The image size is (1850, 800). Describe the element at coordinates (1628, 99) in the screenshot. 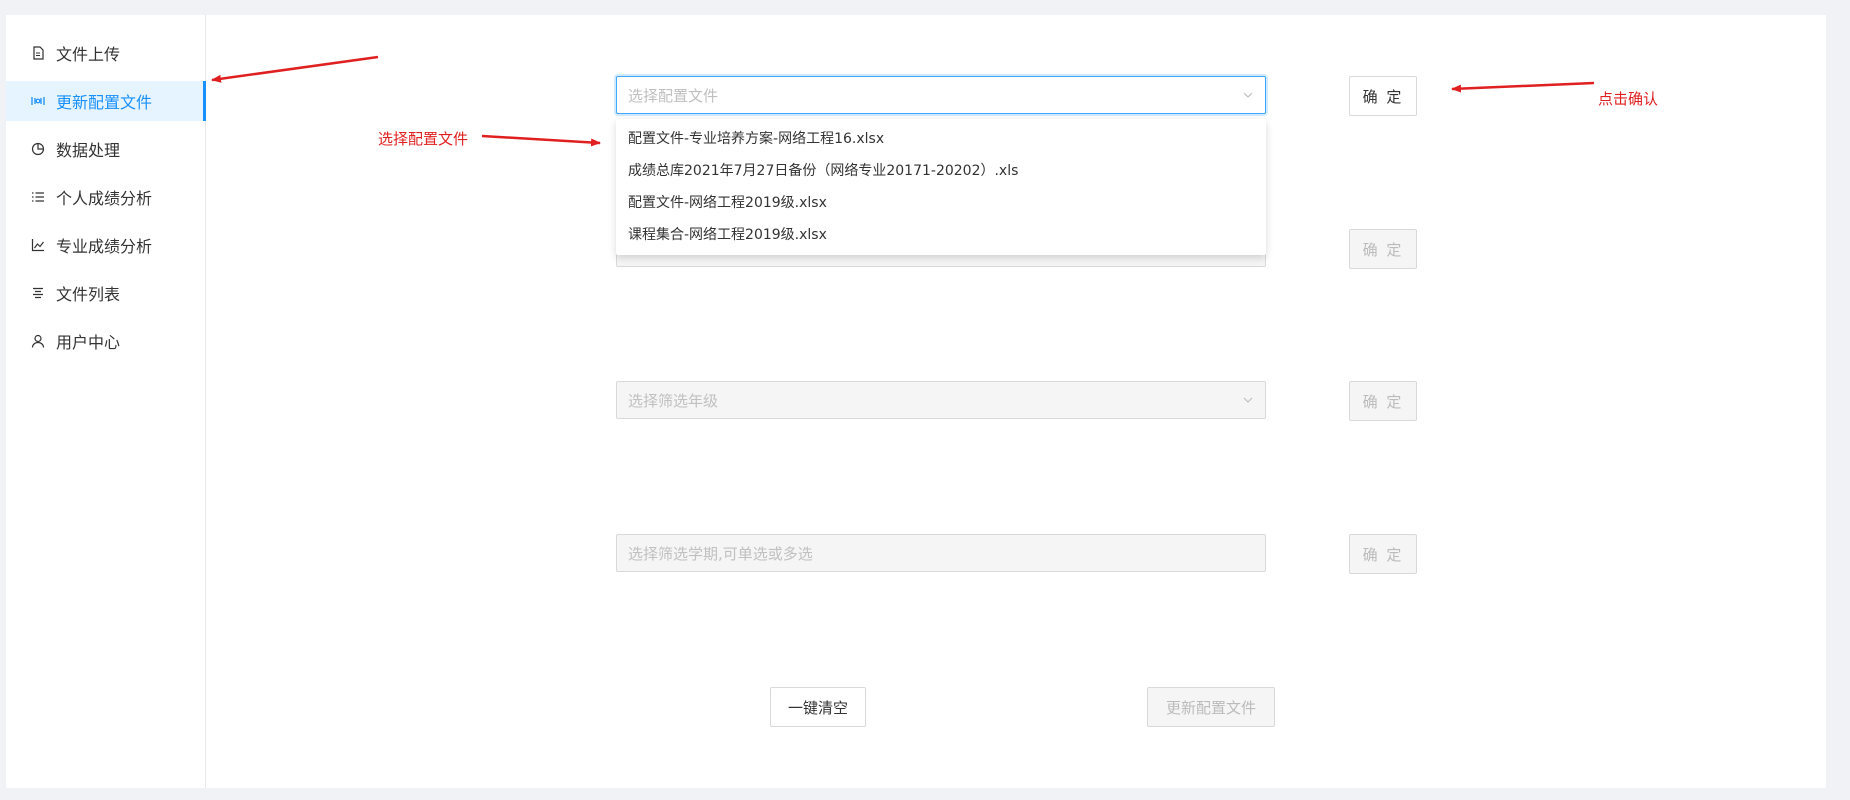

I see `annotation-click-confirm: 点击确认` at that location.